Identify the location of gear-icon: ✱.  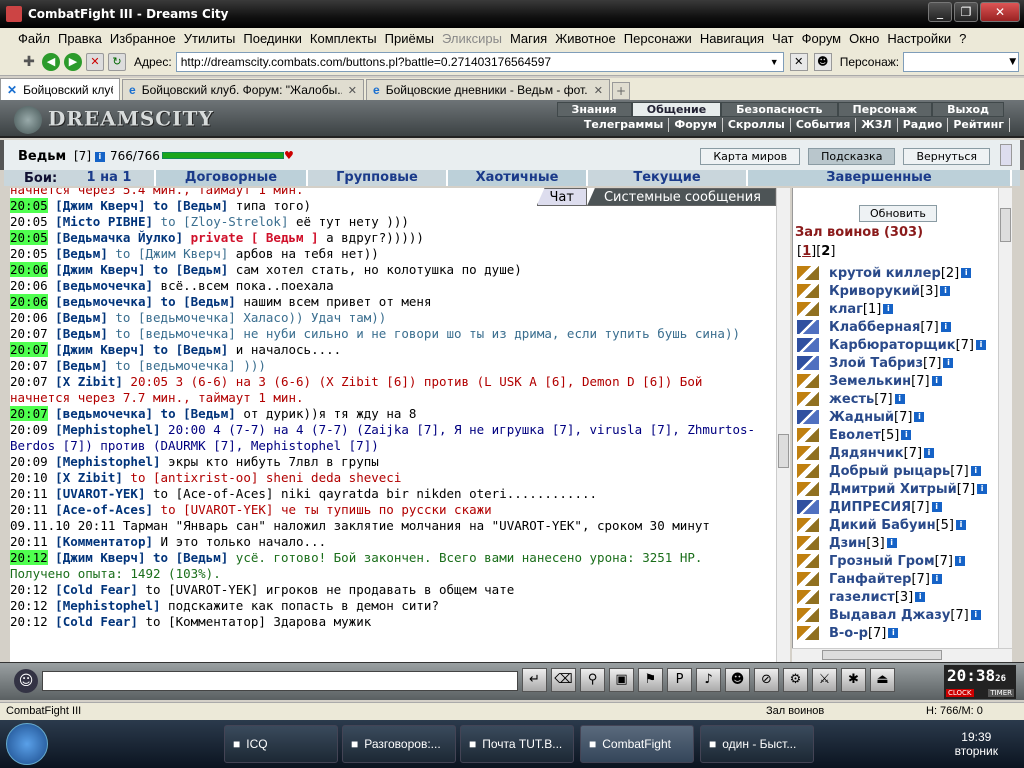
(853, 680).